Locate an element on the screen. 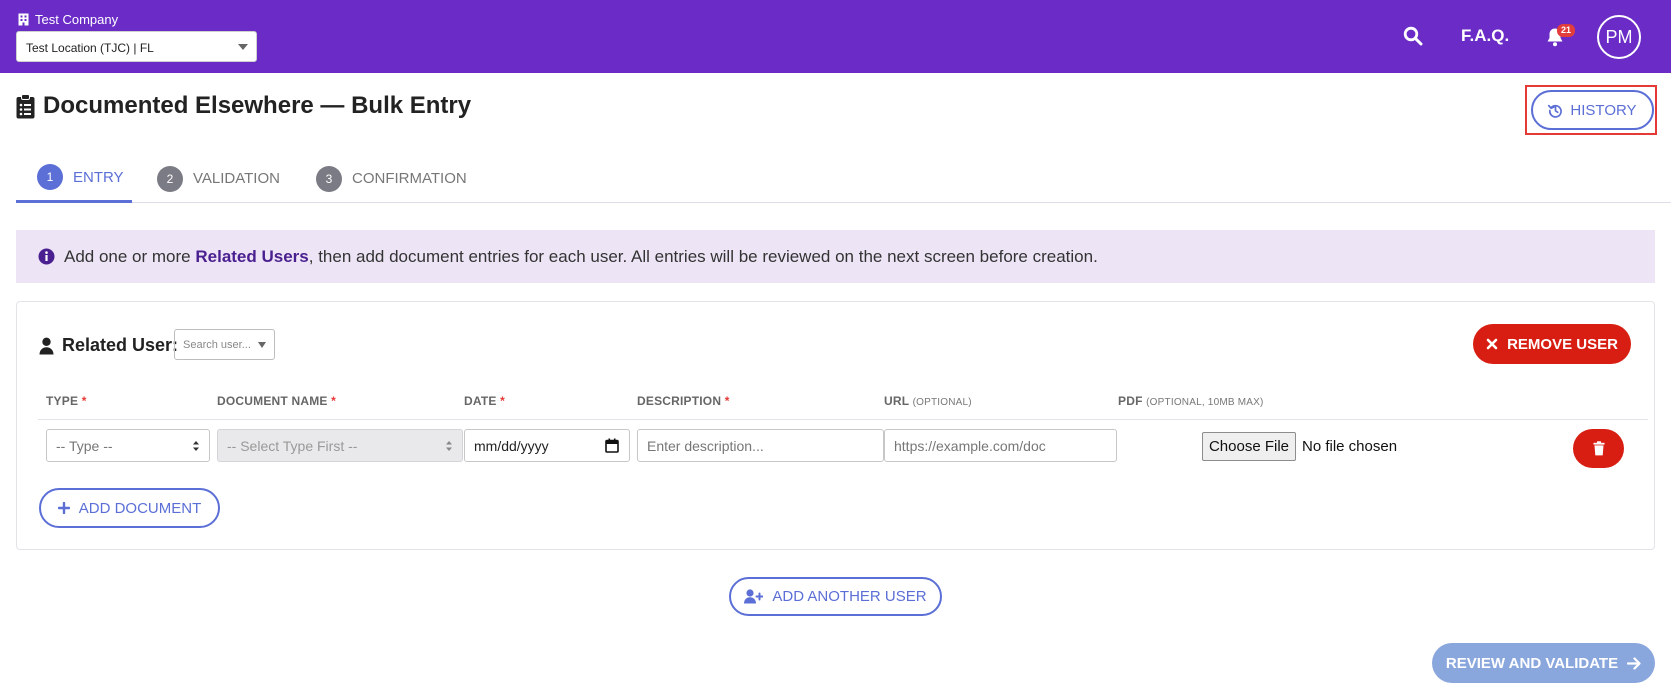  step-tabs: 1 ENTRY 2 VALIDATION 3 CONFIRMATION is located at coordinates (843, 178).